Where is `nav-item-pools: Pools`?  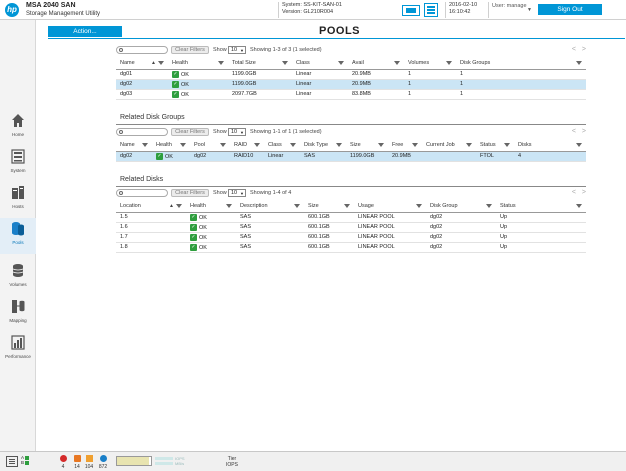 nav-item-pools: Pools is located at coordinates (18, 236).